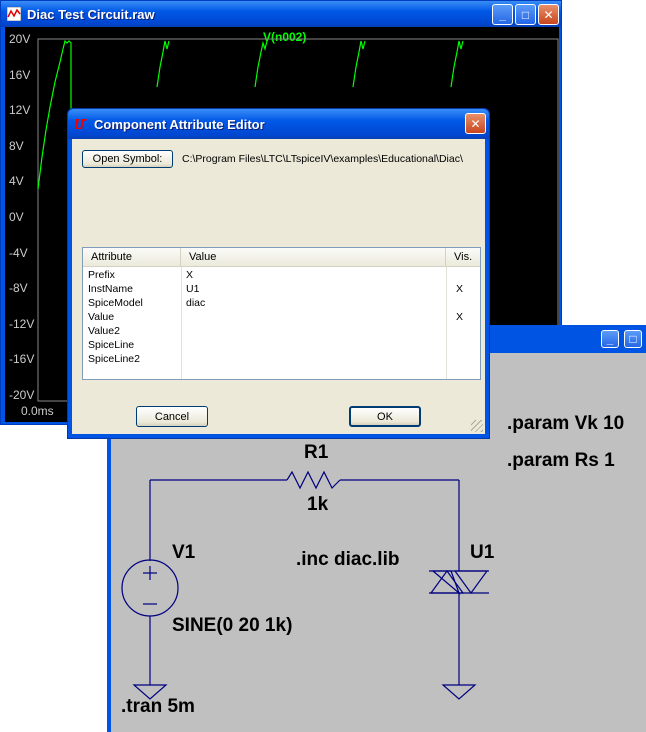  What do you see at coordinates (190, 275) in the screenshot?
I see `cell-value: X` at bounding box center [190, 275].